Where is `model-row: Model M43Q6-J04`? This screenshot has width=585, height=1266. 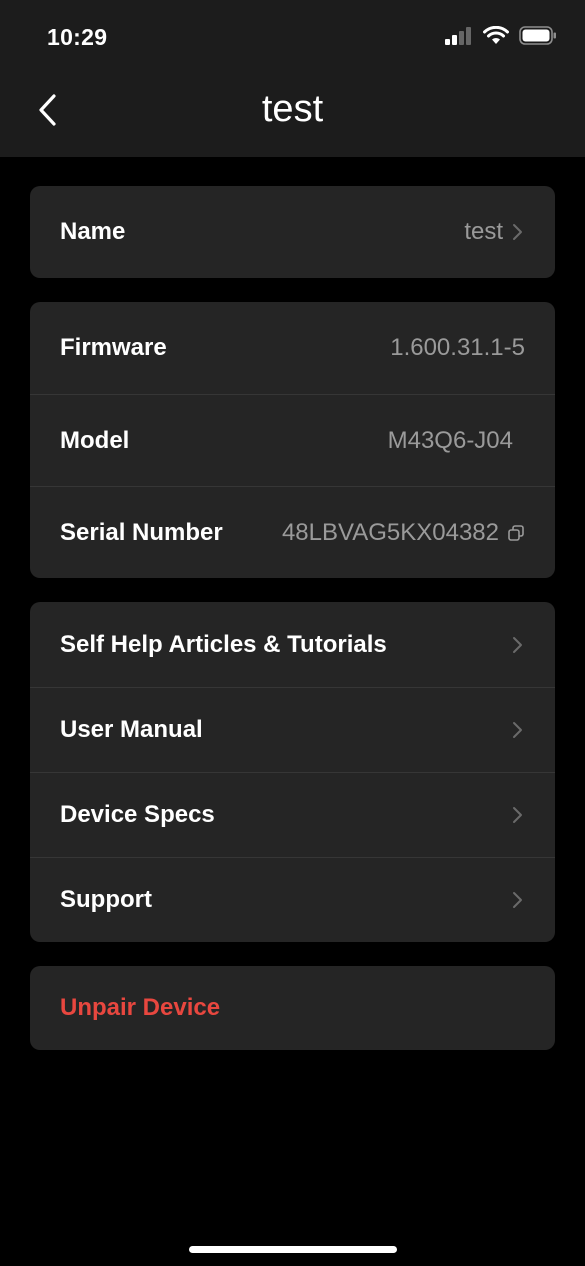
model-row: Model M43Q6-J04 is located at coordinates (292, 440).